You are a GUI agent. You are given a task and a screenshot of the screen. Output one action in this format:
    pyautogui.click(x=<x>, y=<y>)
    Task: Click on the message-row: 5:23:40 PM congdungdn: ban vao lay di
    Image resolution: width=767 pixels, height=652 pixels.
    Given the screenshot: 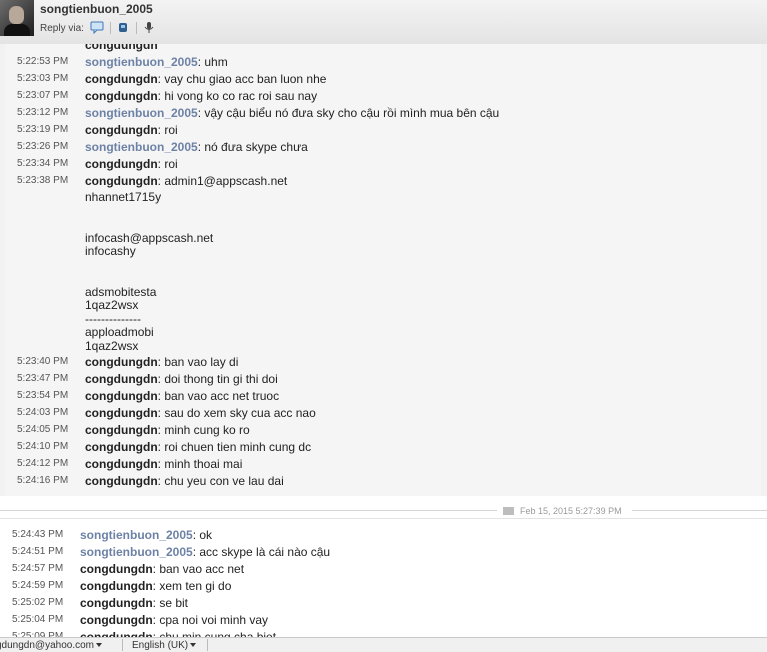 What is the action you would take?
    pyautogui.click(x=383, y=361)
    